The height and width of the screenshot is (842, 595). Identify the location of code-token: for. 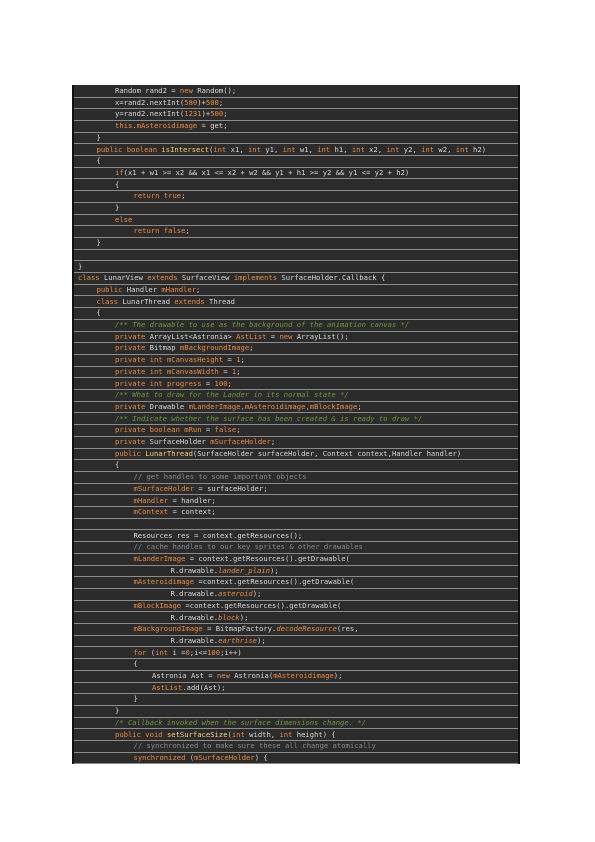
(140, 652).